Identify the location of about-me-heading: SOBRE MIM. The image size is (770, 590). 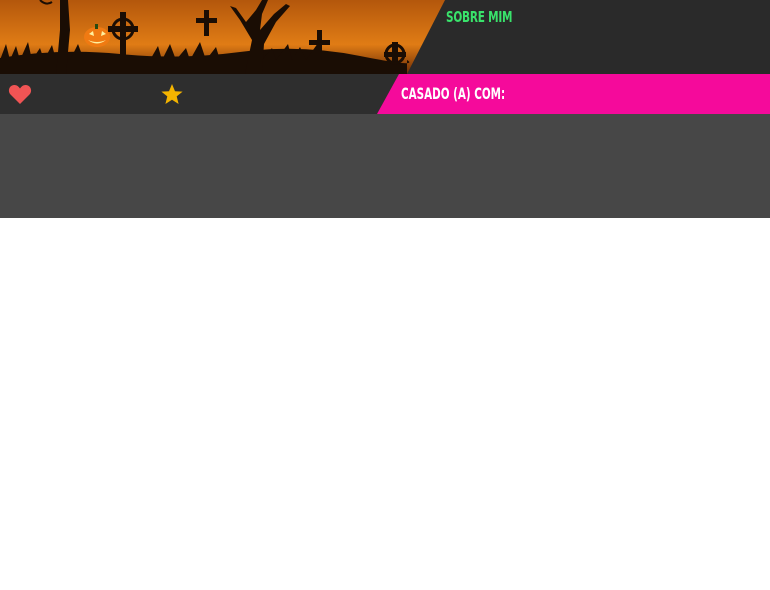
(479, 17).